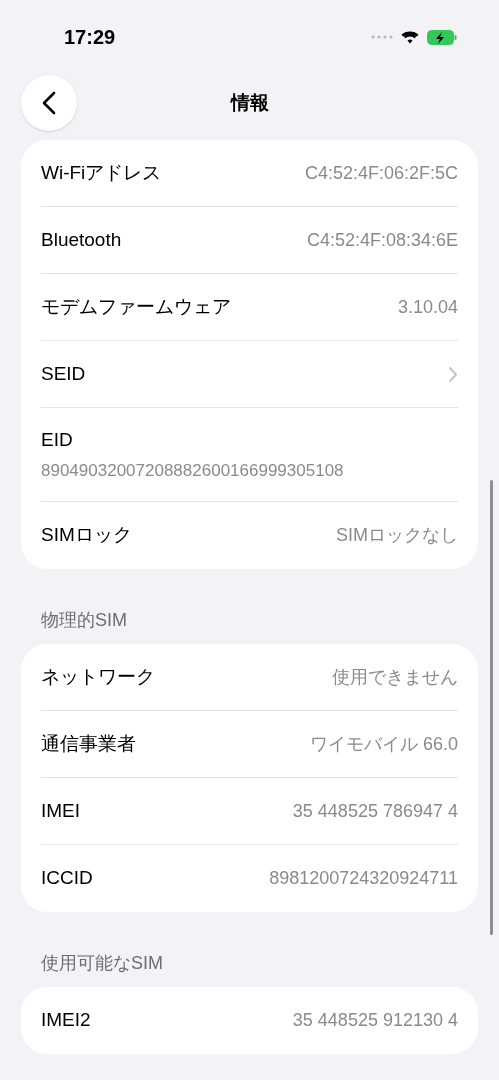 This screenshot has height=1080, width=499. Describe the element at coordinates (101, 172) in the screenshot. I see `row-label: Wi-Fiアドレス` at that location.